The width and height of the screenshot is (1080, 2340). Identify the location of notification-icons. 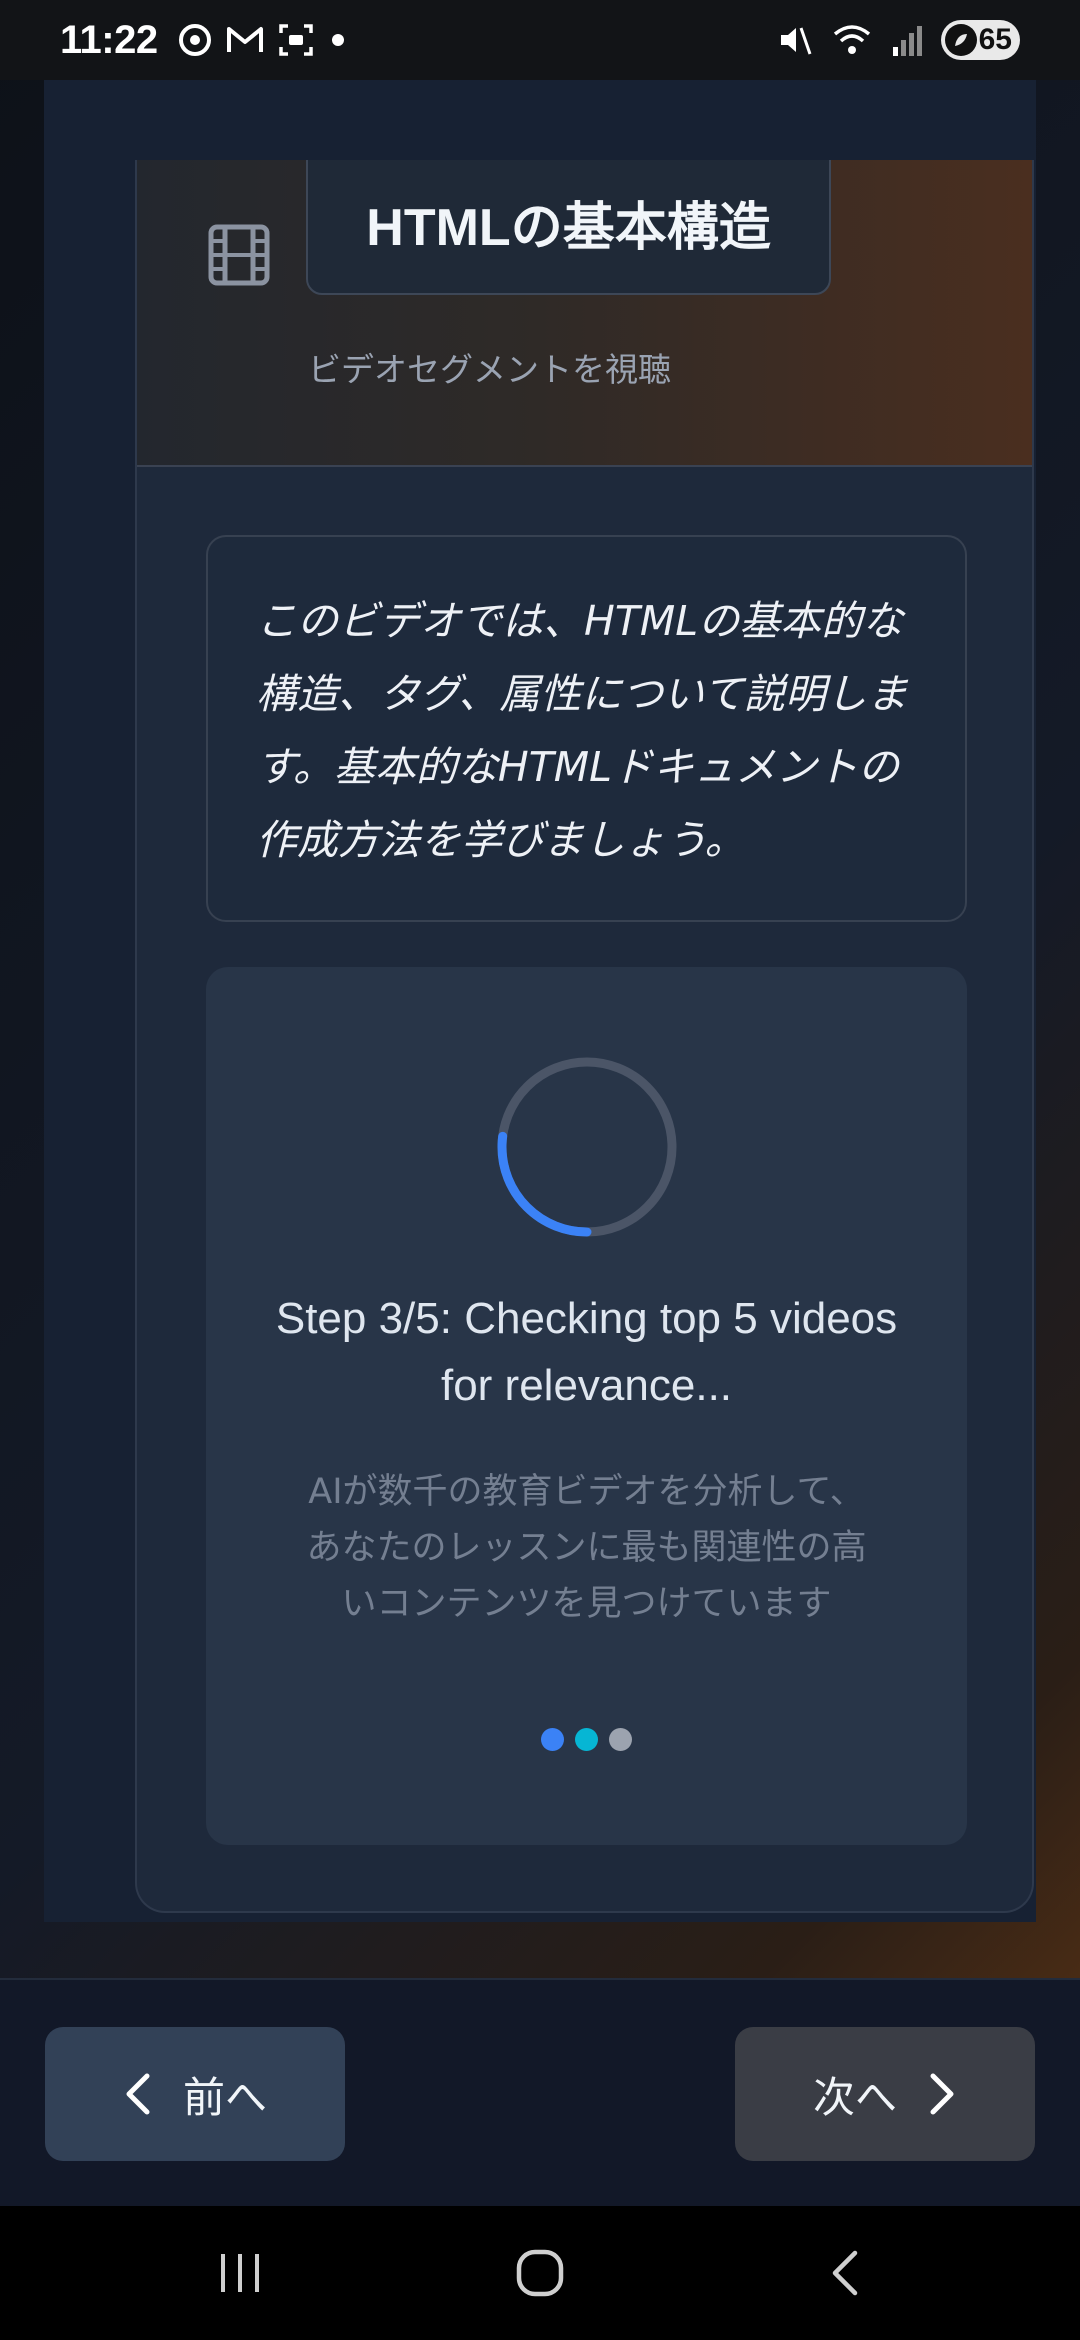
(263, 40).